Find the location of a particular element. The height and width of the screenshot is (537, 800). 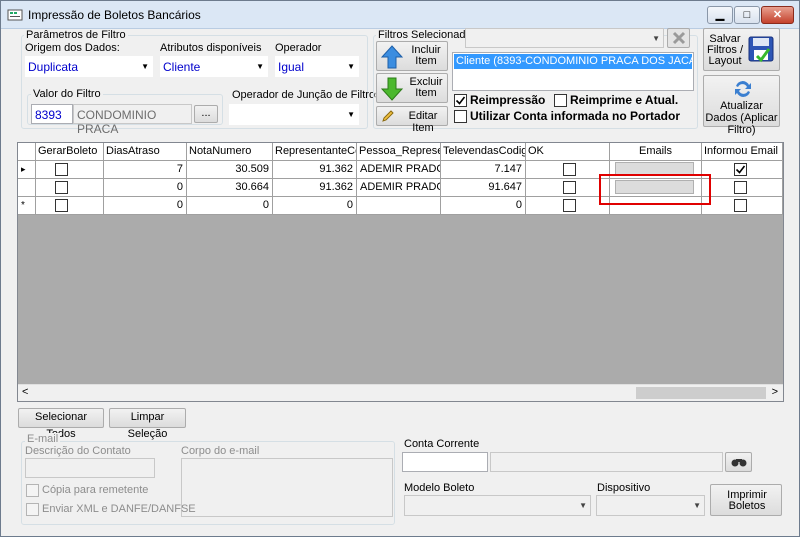

col-header-pessoa: Pessoa_Representa is located at coordinates (399, 152).